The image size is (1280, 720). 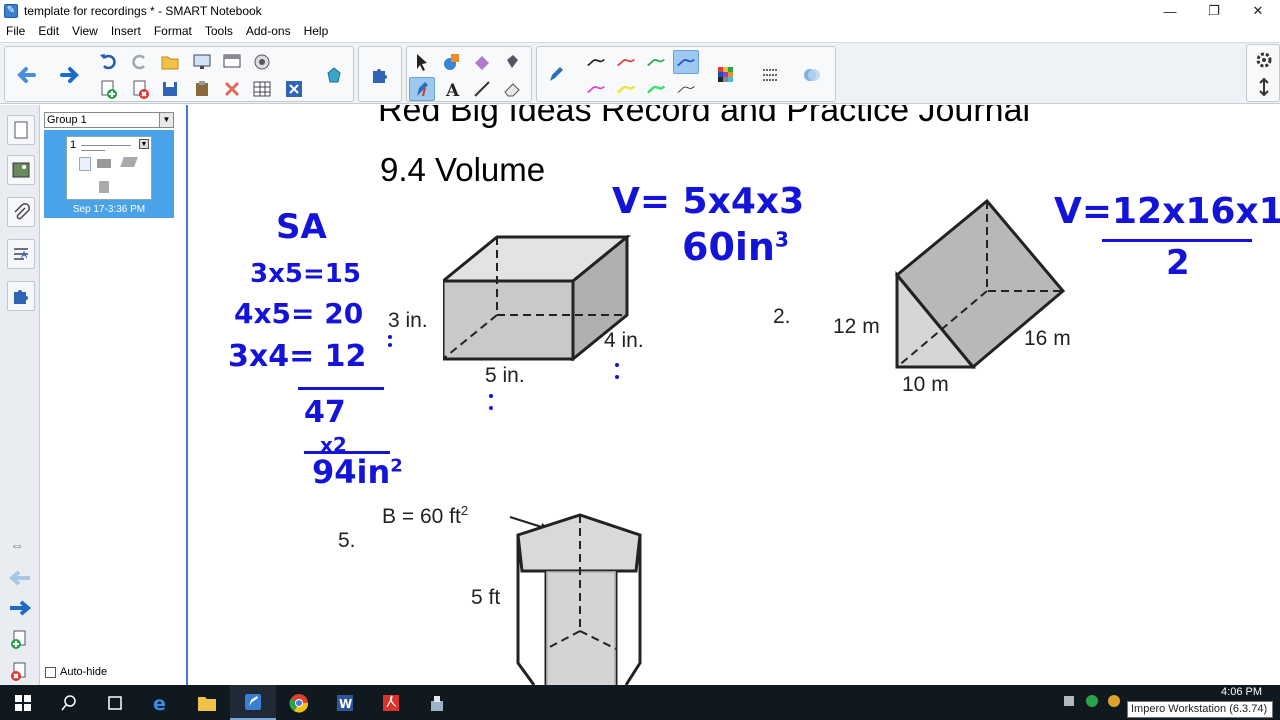 What do you see at coordinates (334, 75) in the screenshot?
I see `properties-icon` at bounding box center [334, 75].